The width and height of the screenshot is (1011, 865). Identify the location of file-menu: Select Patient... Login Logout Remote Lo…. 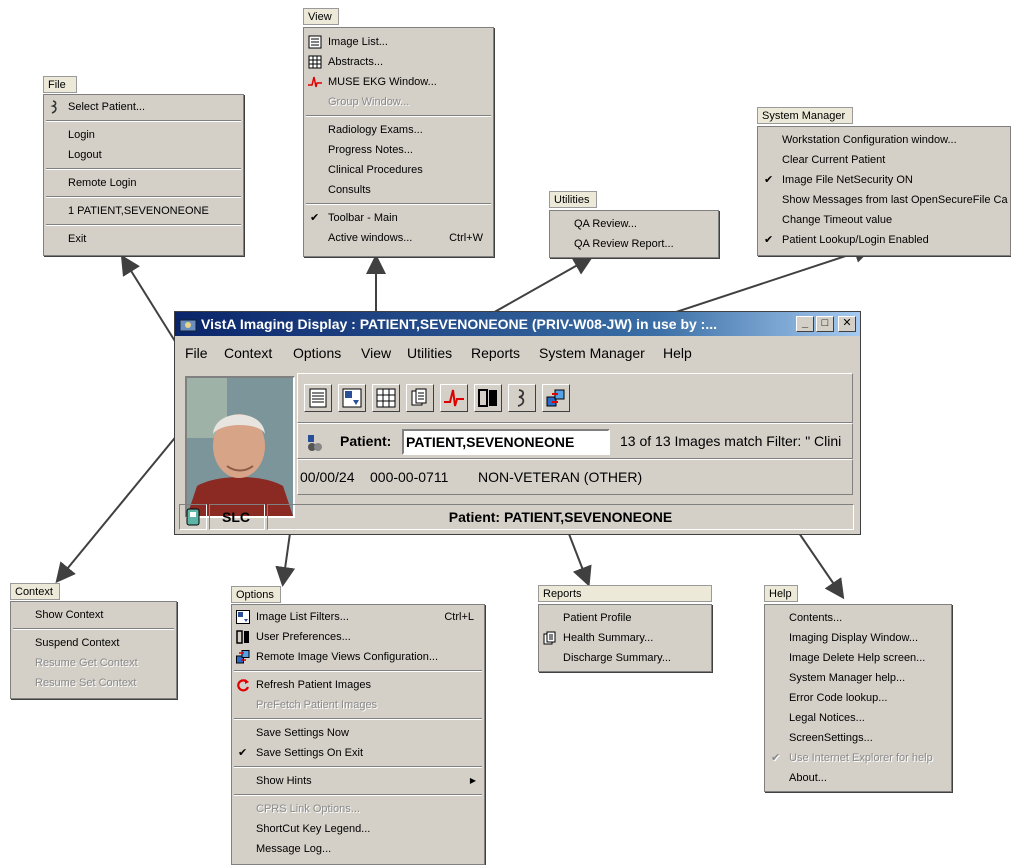
(143, 175).